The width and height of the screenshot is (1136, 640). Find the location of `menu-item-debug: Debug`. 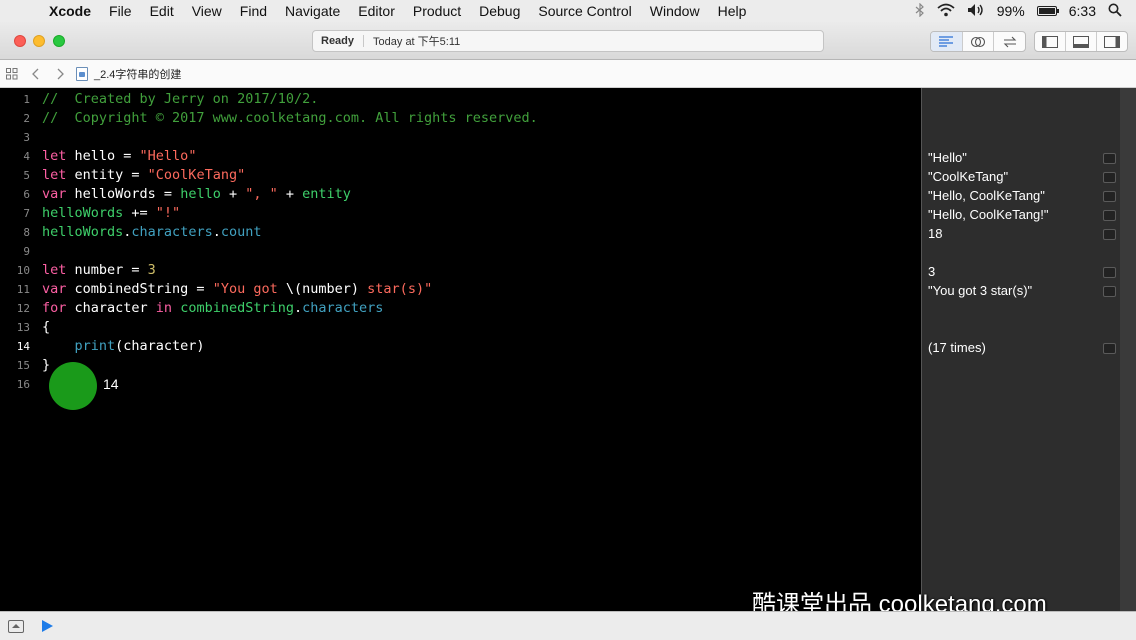

menu-item-debug: Debug is located at coordinates (499, 11).